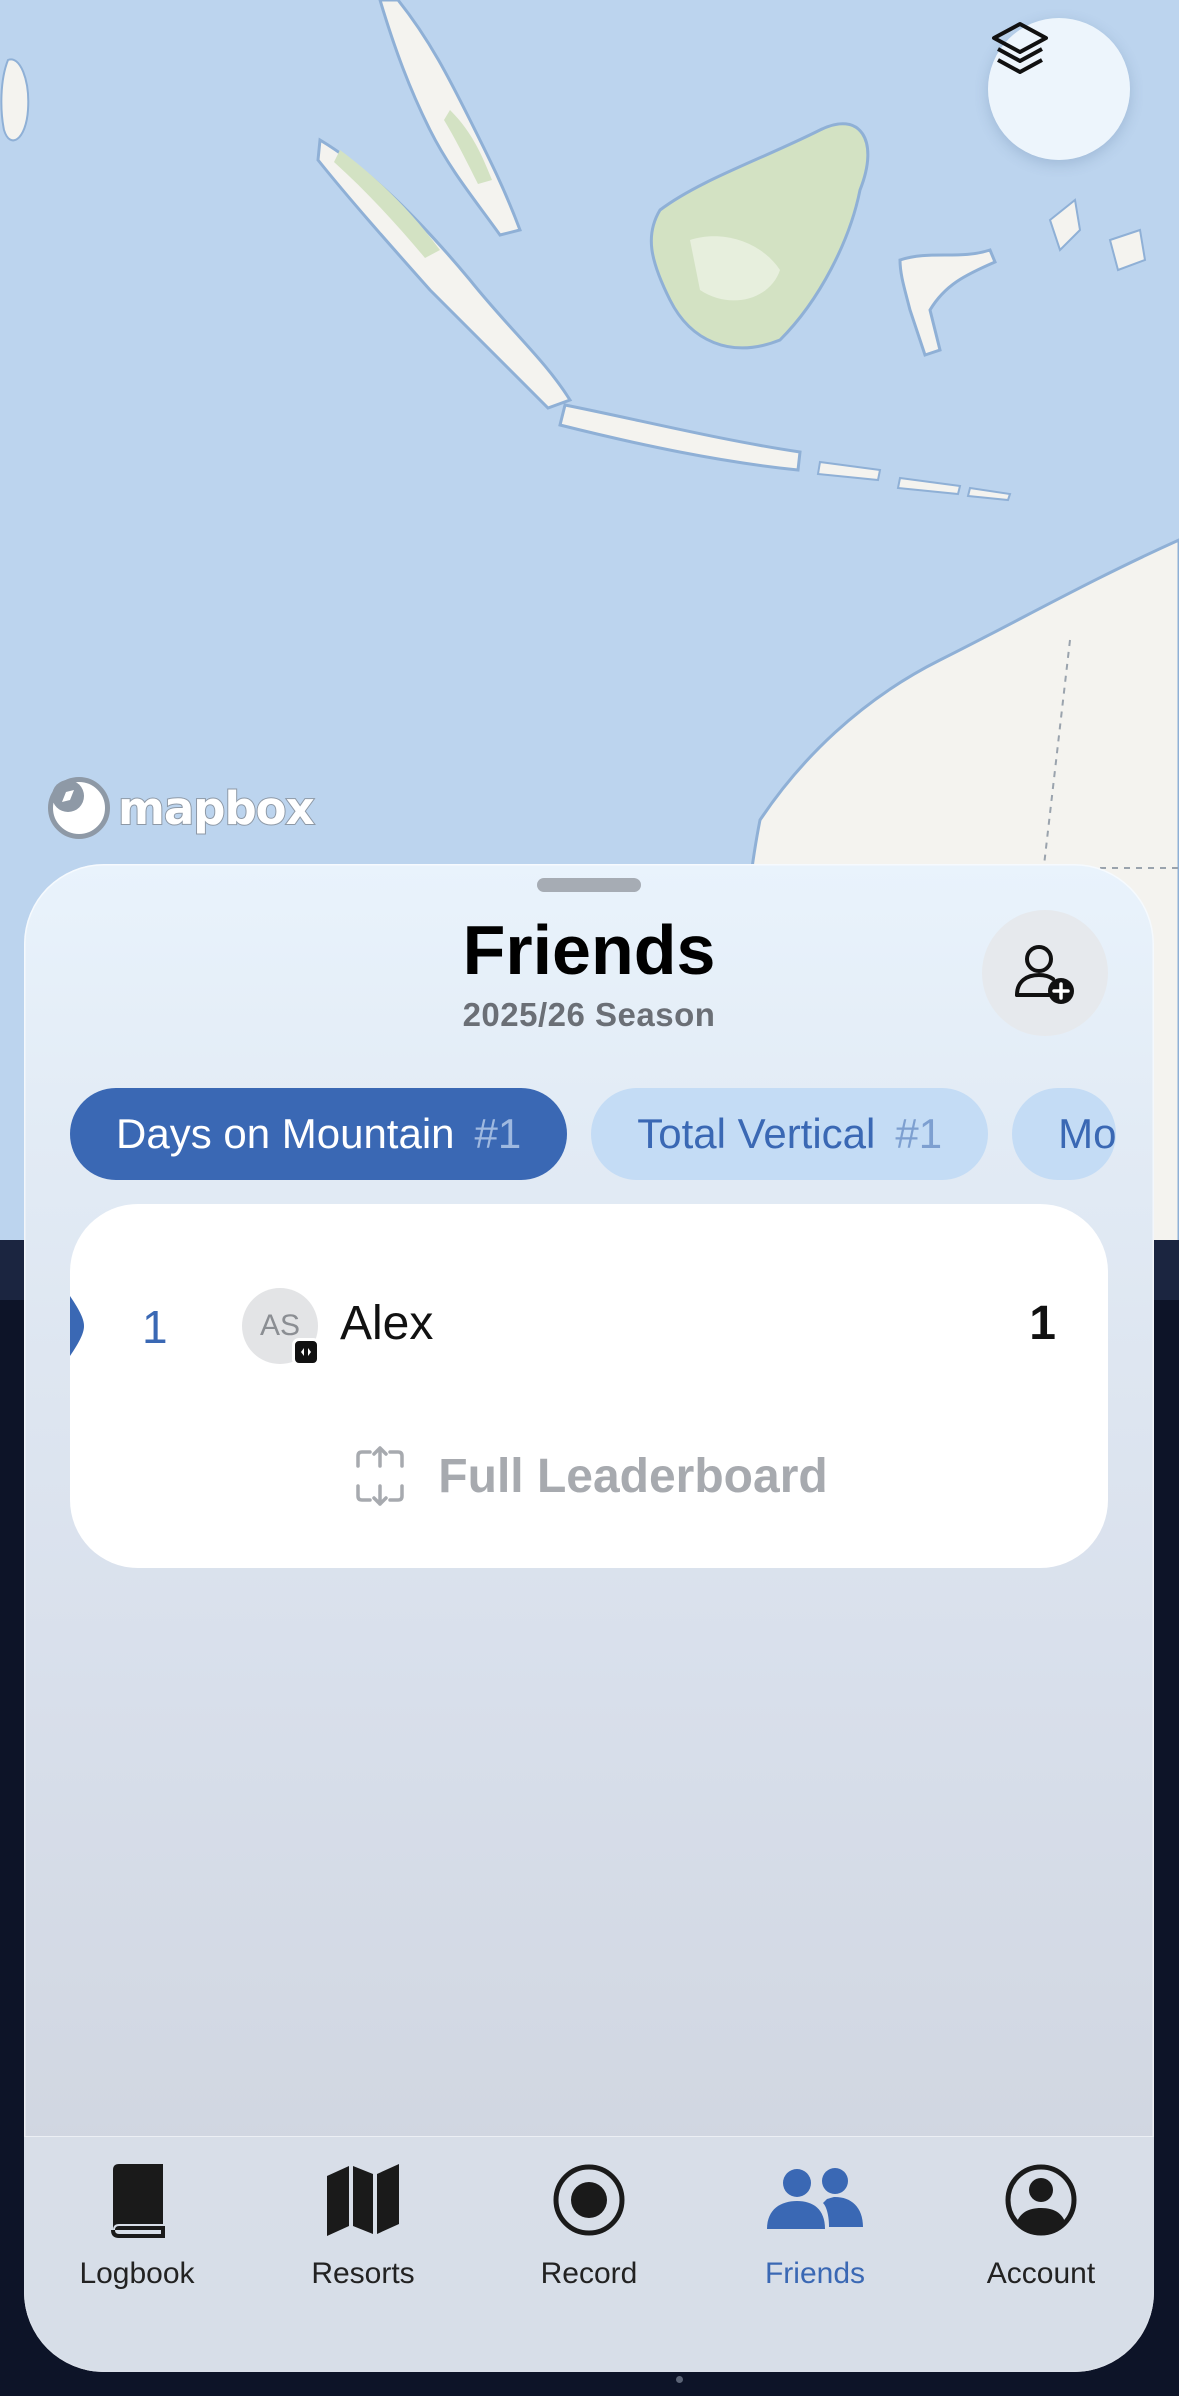 The width and height of the screenshot is (1179, 2396). Describe the element at coordinates (79, 808) in the screenshot. I see `mapbox-logo-icon` at that location.